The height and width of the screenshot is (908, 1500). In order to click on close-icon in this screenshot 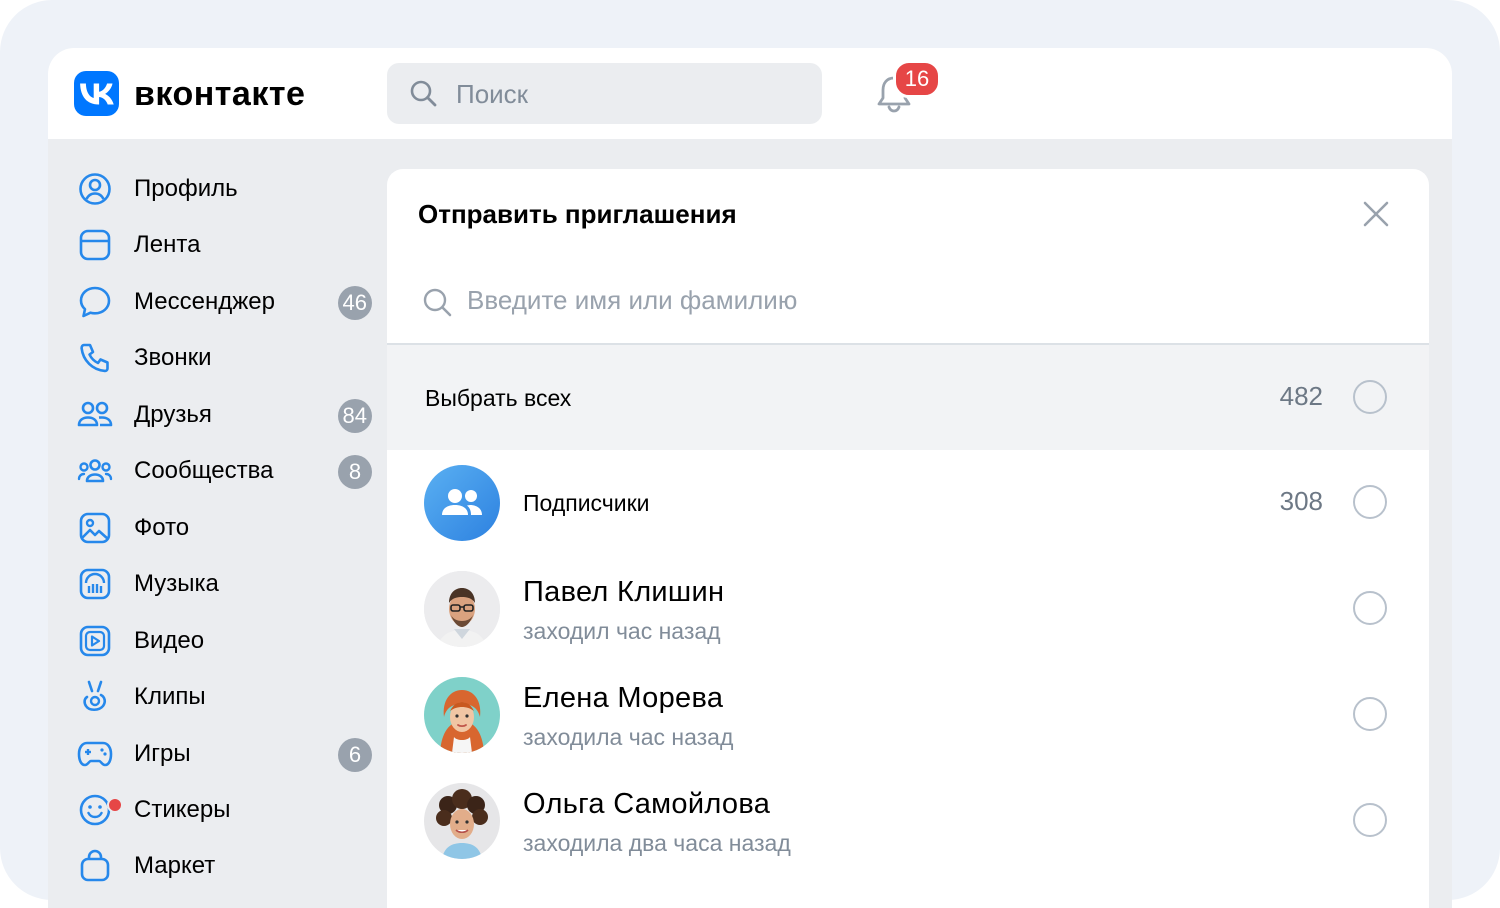, I will do `click(1376, 214)`.